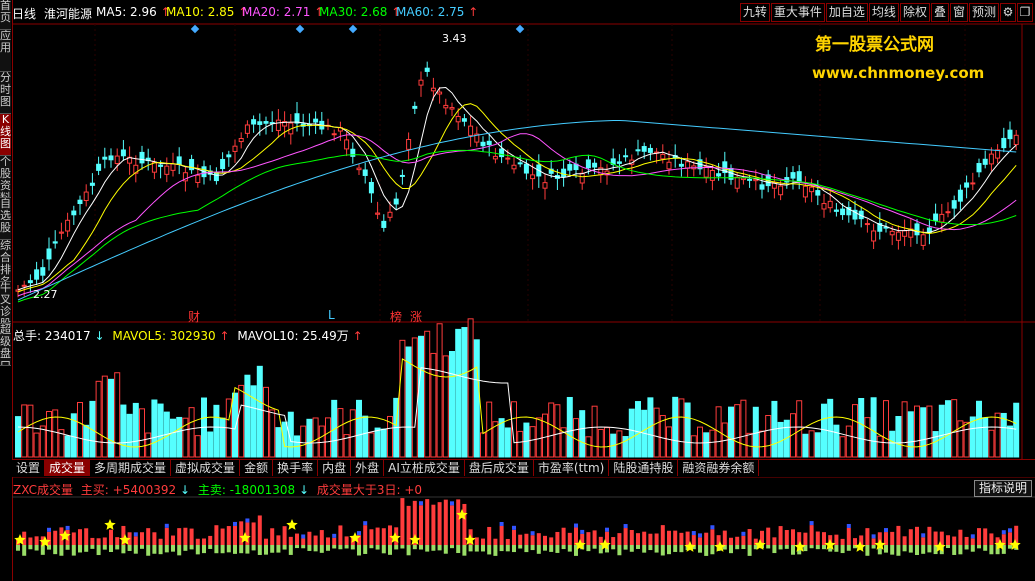 This screenshot has height=581, width=1035. What do you see at coordinates (1025, 12) in the screenshot?
I see `restore-icon: ❐` at bounding box center [1025, 12].